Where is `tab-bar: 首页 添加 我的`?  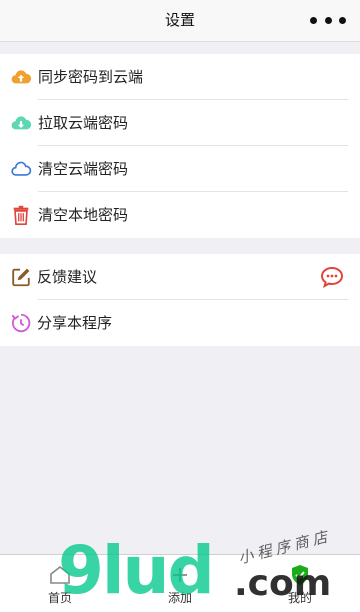 tab-bar: 首页 添加 我的 is located at coordinates (180, 583).